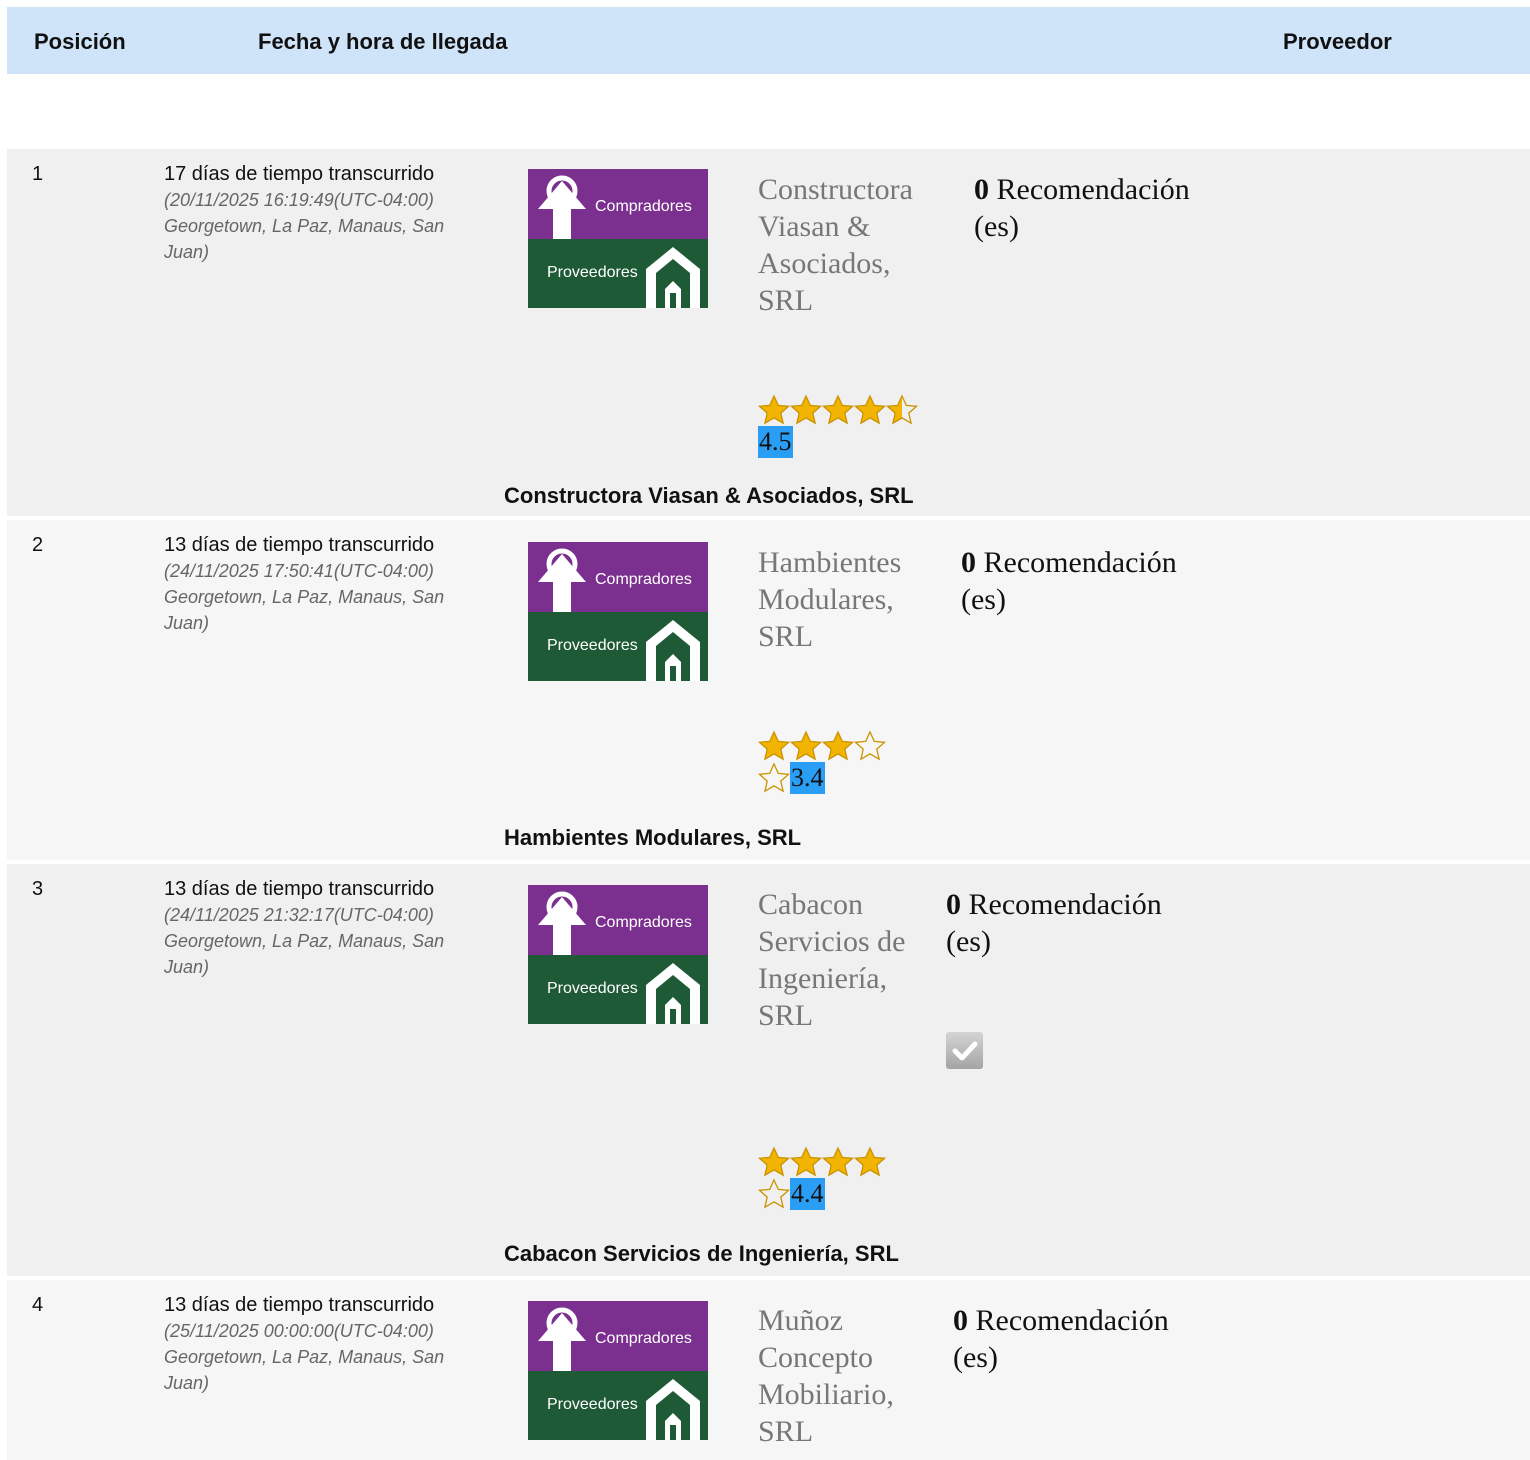 Image resolution: width=1530 pixels, height=1460 pixels. Describe the element at coordinates (38, 889) in the screenshot. I see `row-position: 3` at that location.